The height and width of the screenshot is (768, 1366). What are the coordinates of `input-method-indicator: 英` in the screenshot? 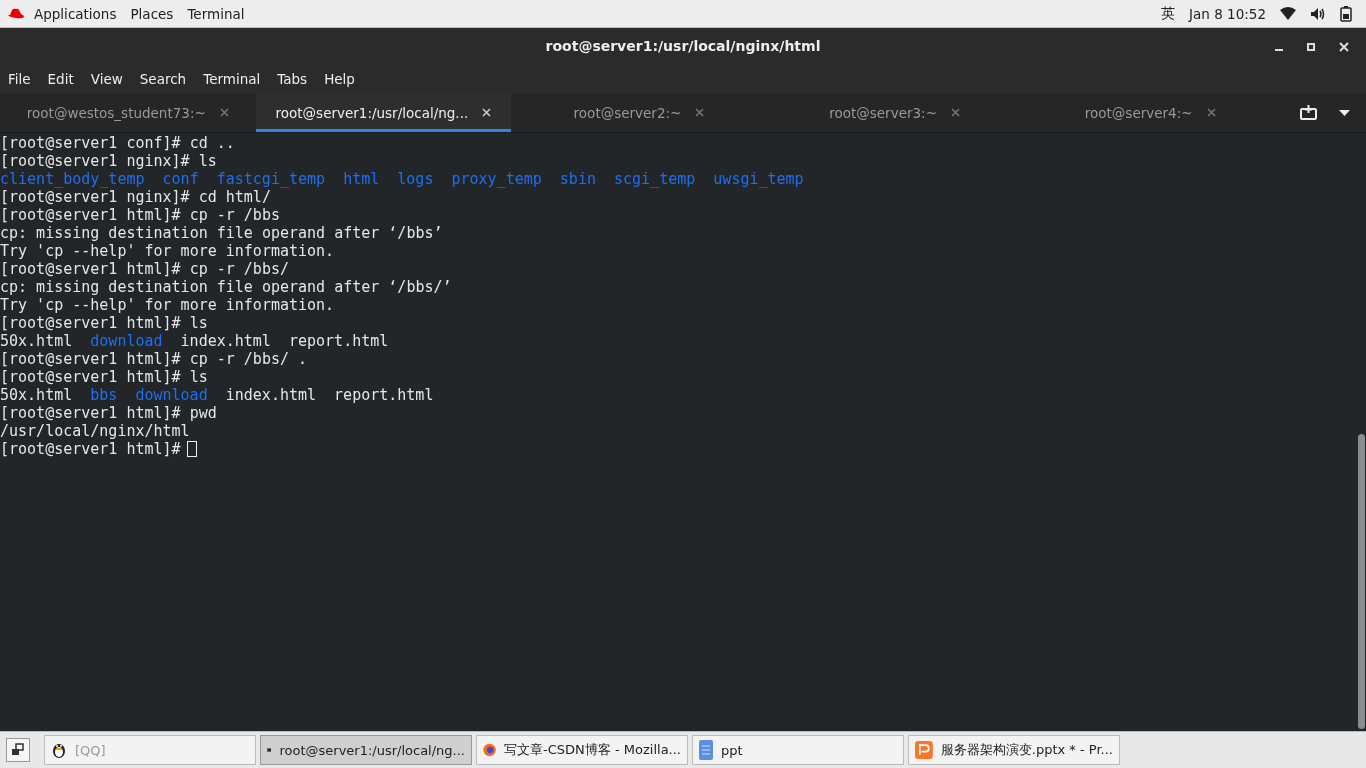 It's located at (1168, 13).